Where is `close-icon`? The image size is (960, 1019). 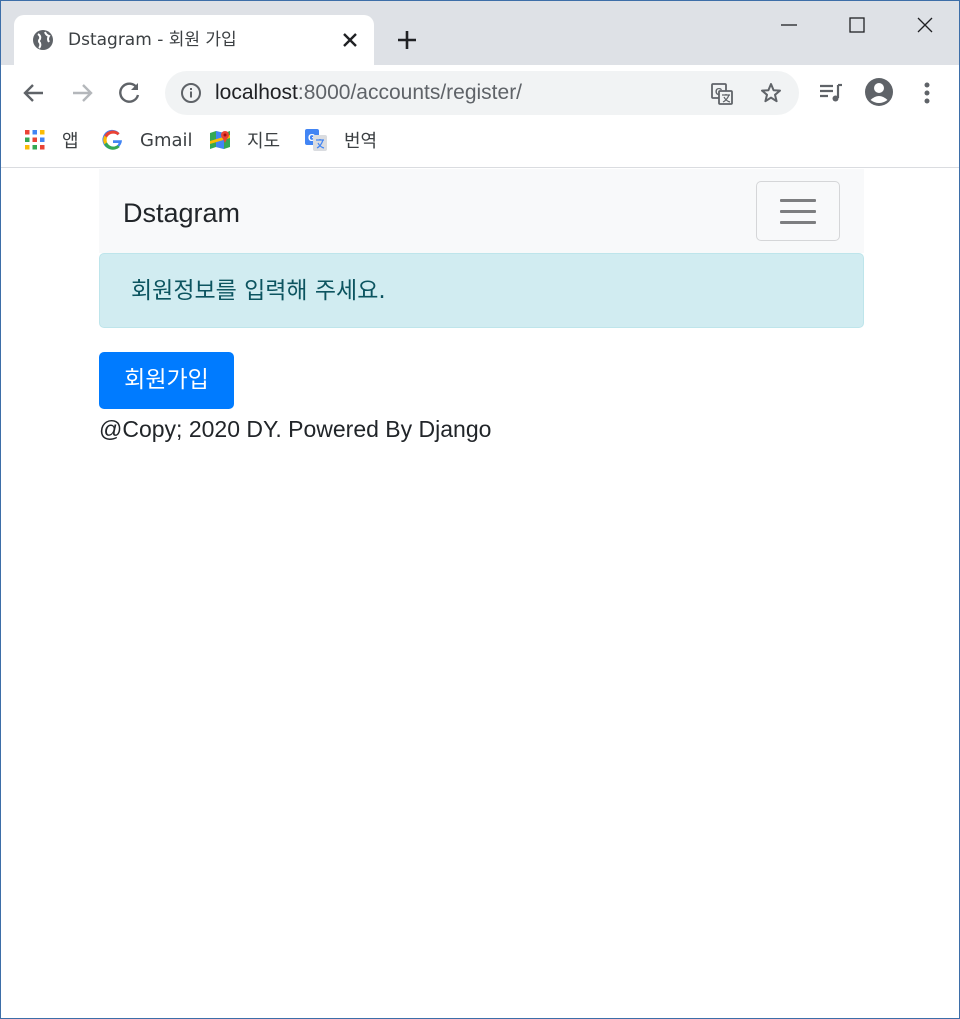 close-icon is located at coordinates (350, 40).